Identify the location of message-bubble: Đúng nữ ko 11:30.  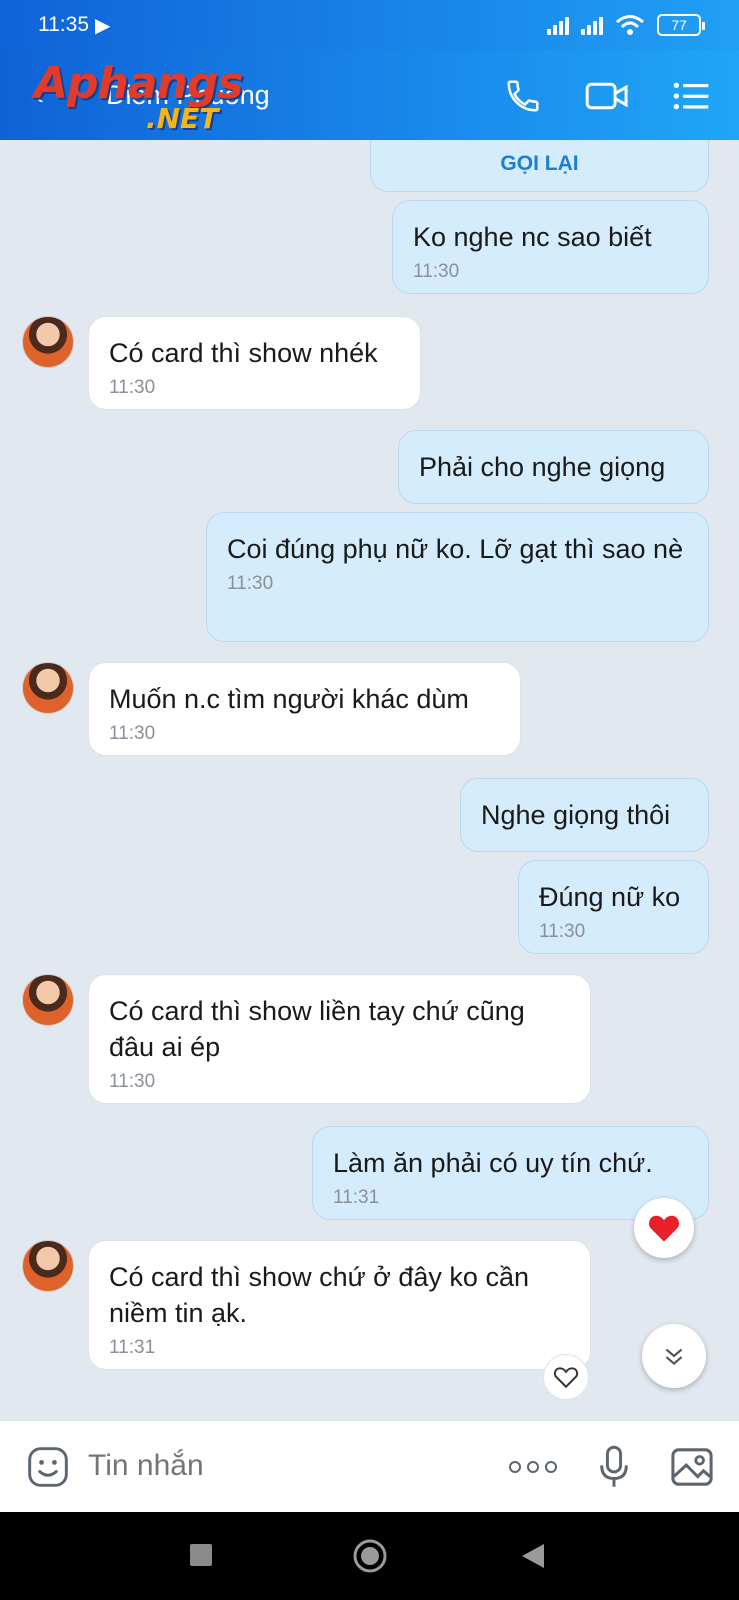
(613, 907).